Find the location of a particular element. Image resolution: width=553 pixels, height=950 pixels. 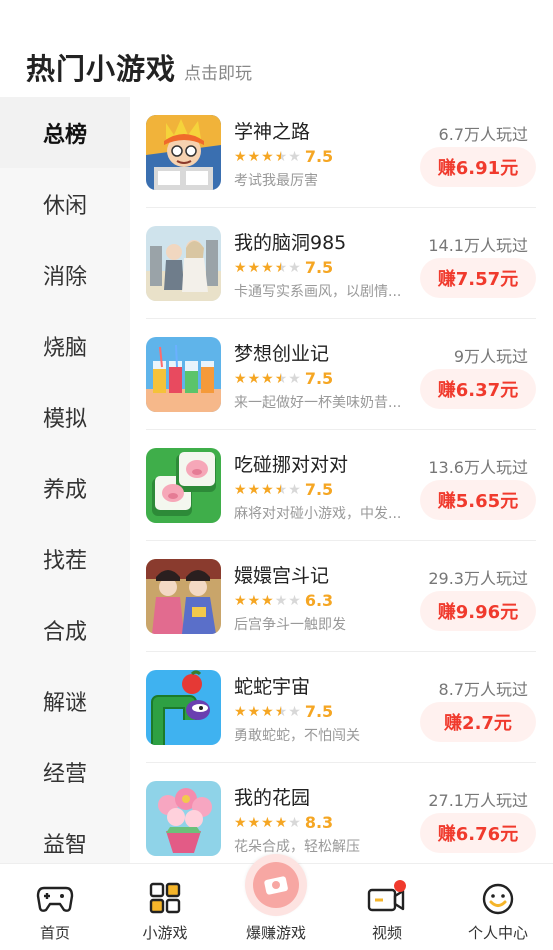

tab-label: 个人中心 is located at coordinates (497, 933).